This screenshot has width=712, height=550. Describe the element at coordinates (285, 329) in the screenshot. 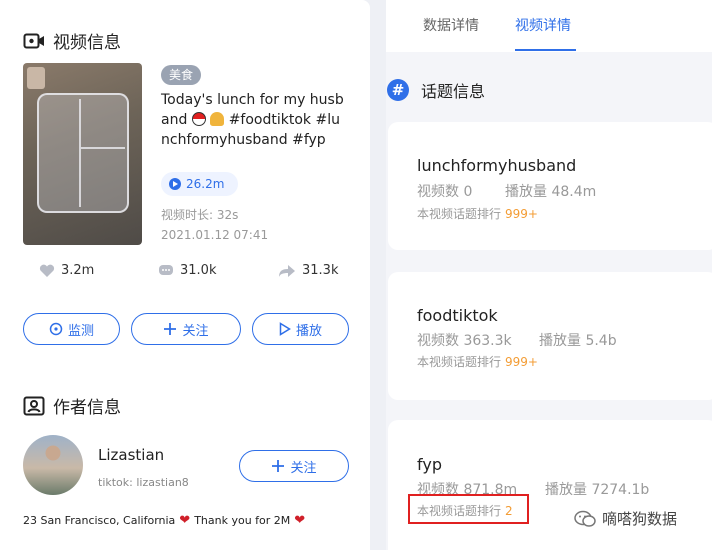

I see `play-icon` at that location.